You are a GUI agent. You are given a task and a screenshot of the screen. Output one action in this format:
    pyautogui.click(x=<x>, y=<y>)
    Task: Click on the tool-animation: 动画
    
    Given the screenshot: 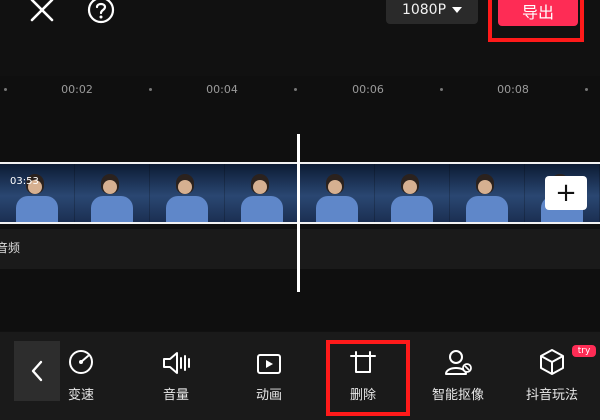 What is the action you would take?
    pyautogui.click(x=269, y=375)
    